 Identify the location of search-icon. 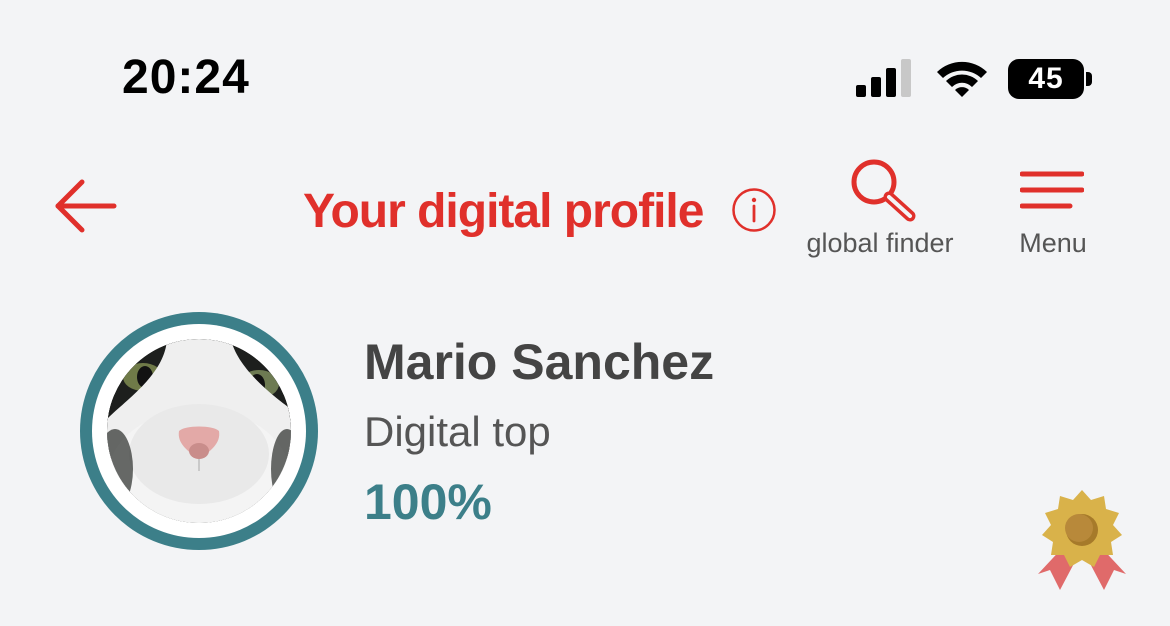
(883, 190).